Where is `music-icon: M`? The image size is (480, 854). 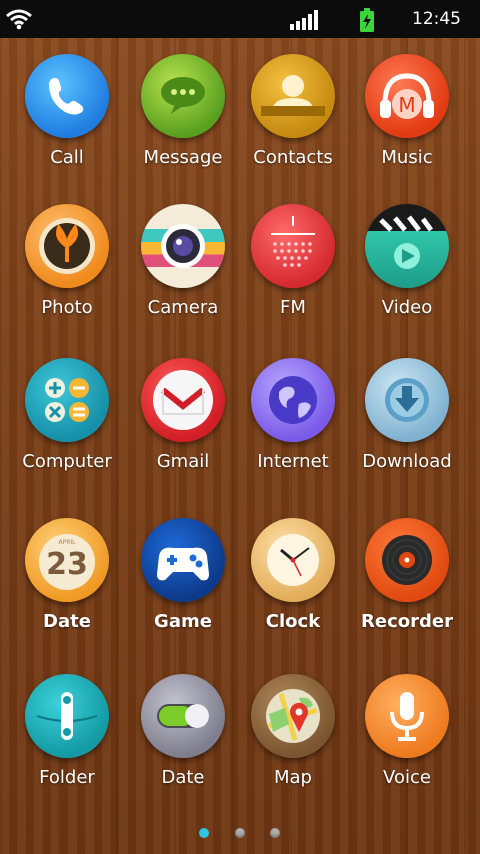 music-icon: M is located at coordinates (407, 96).